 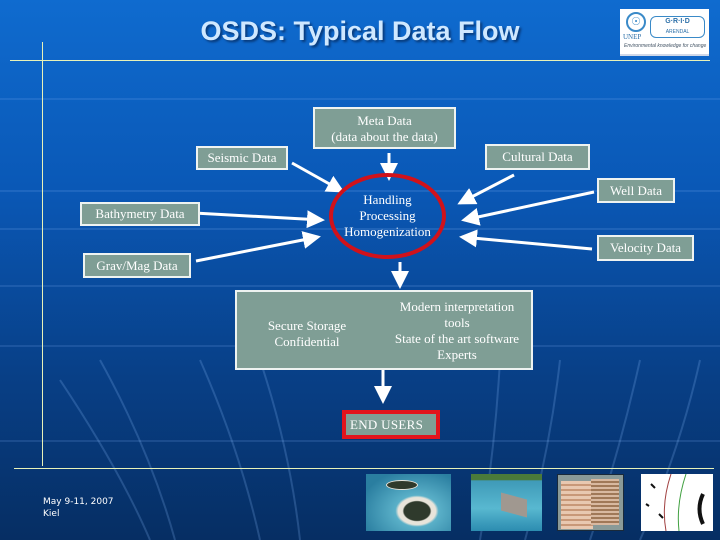 I want to click on contour-lines, so click(x=675, y=502).